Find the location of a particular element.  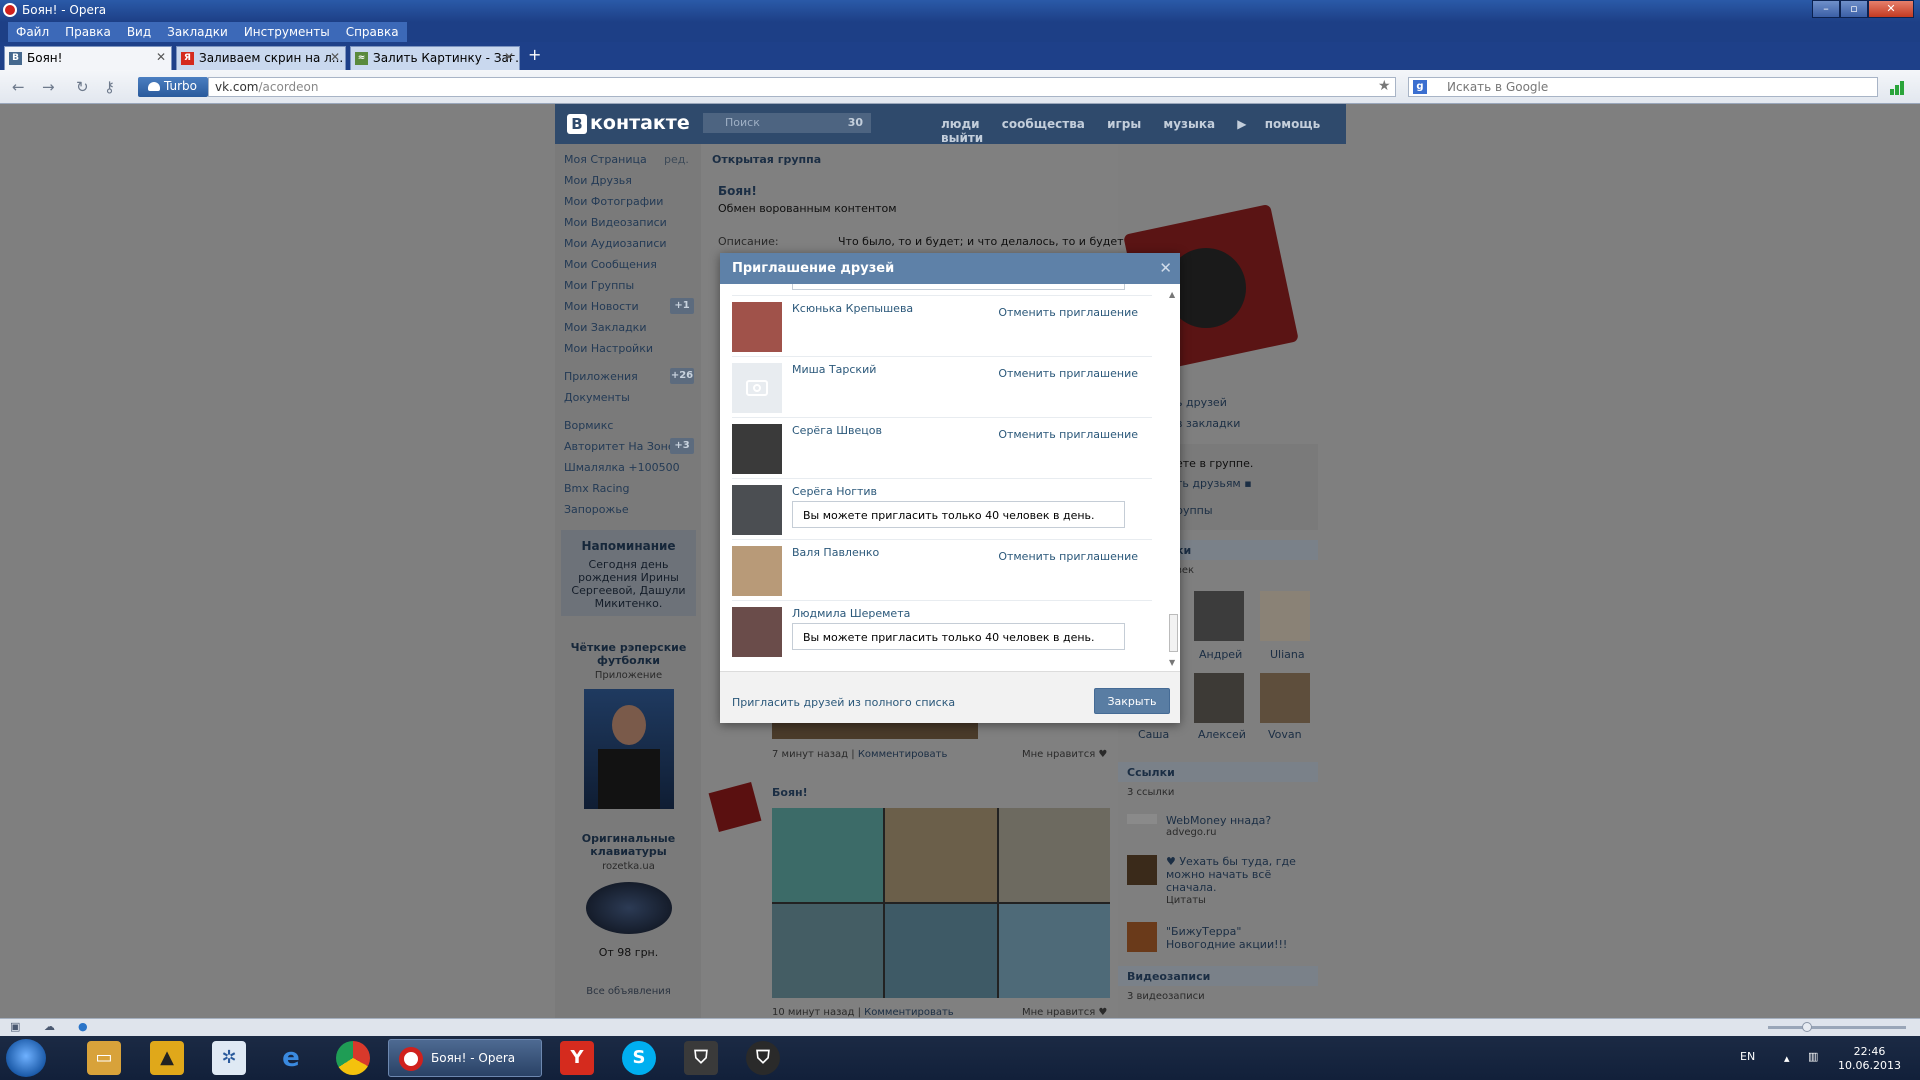

menu-my-messages: Мои Сообщения is located at coordinates (610, 264).